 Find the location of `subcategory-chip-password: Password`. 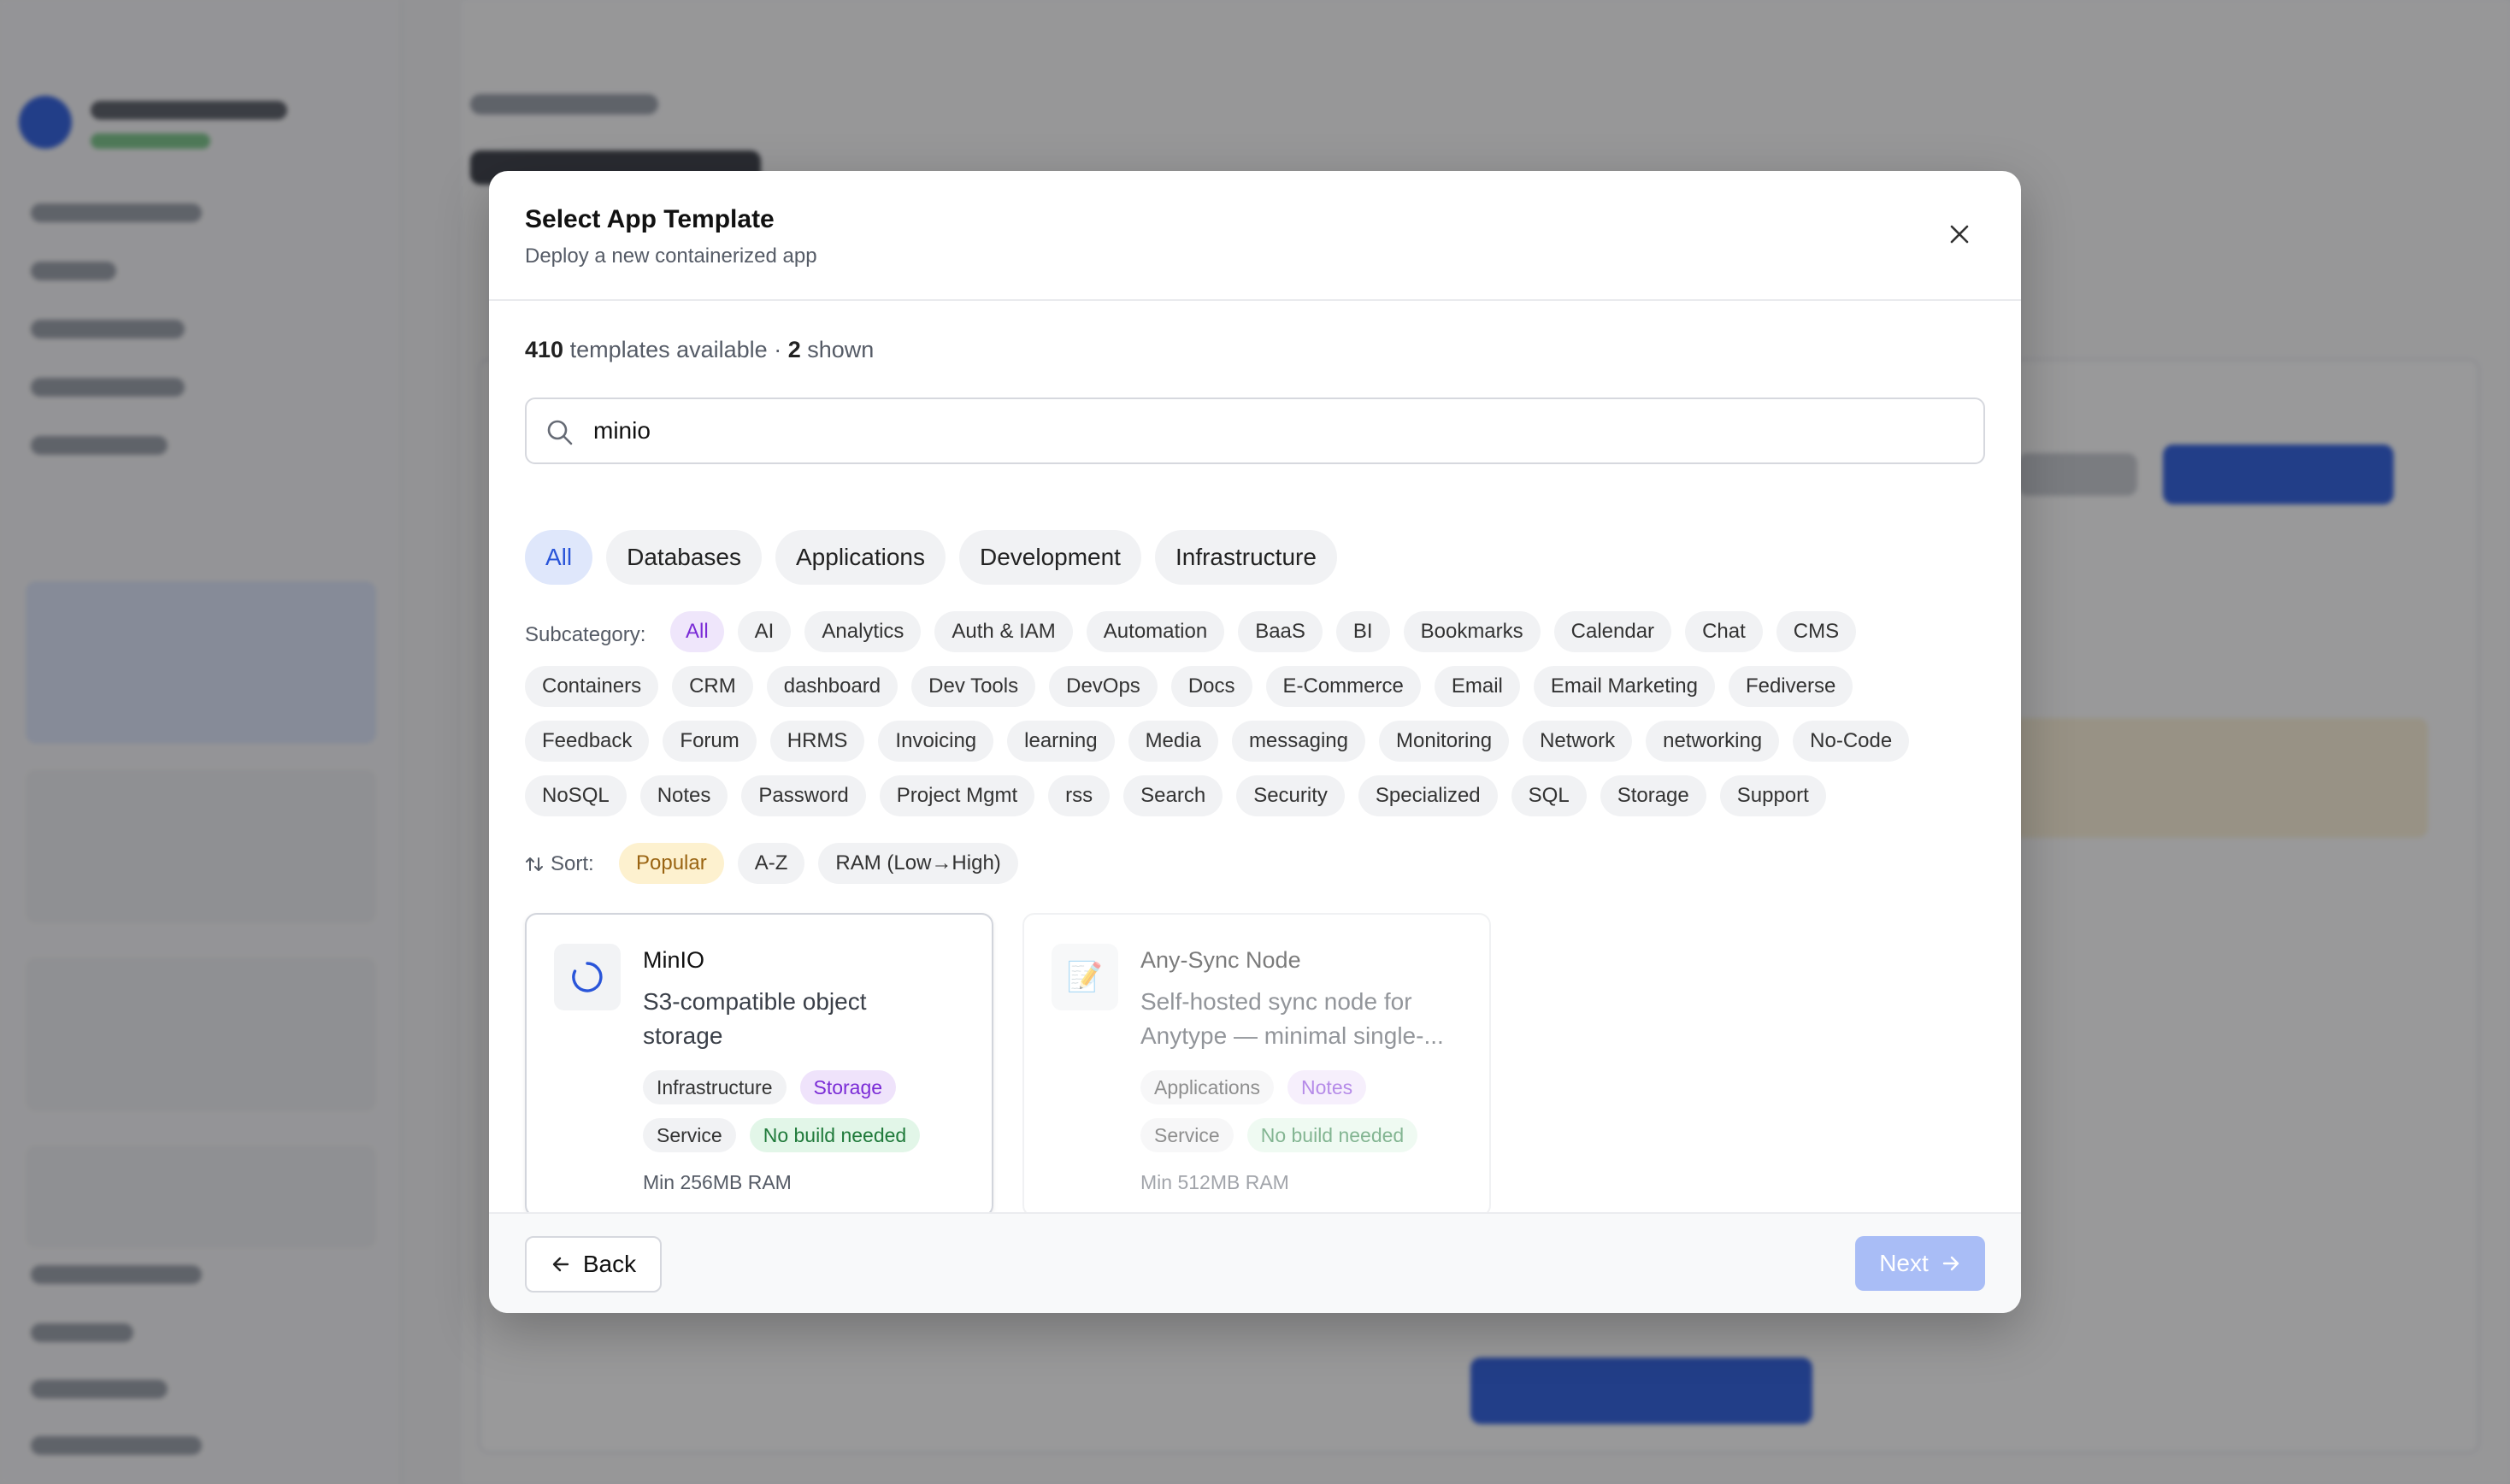

subcategory-chip-password: Password is located at coordinates (804, 795).